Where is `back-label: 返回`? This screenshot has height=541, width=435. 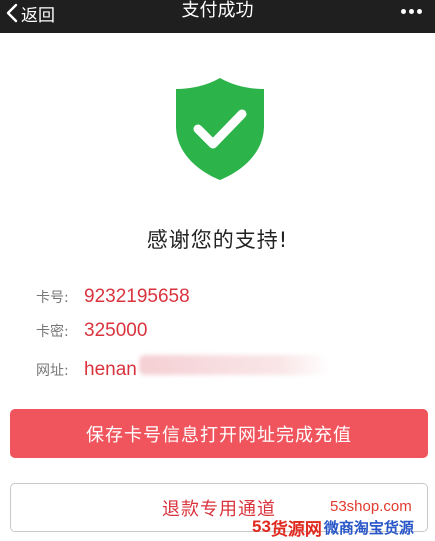
back-label: 返回 is located at coordinates (38, 15).